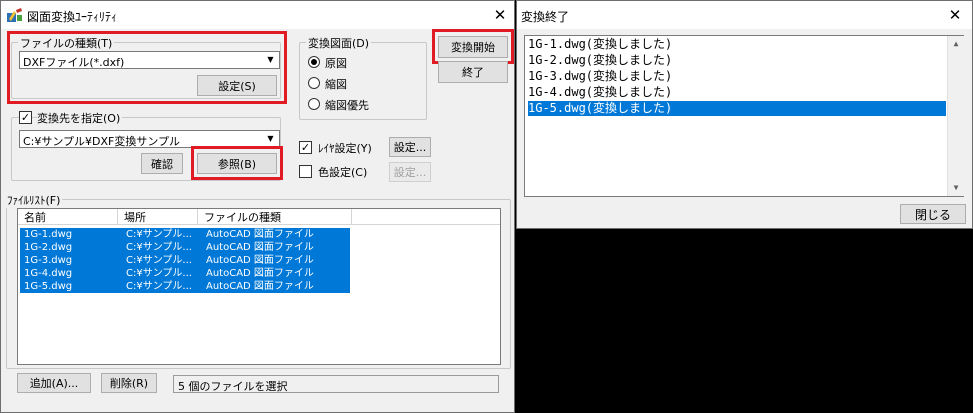 The width and height of the screenshot is (973, 413). I want to click on table-row: 1G-3.dwg C:¥サンプル... AutoCAD 図面ファイル, so click(185, 260).